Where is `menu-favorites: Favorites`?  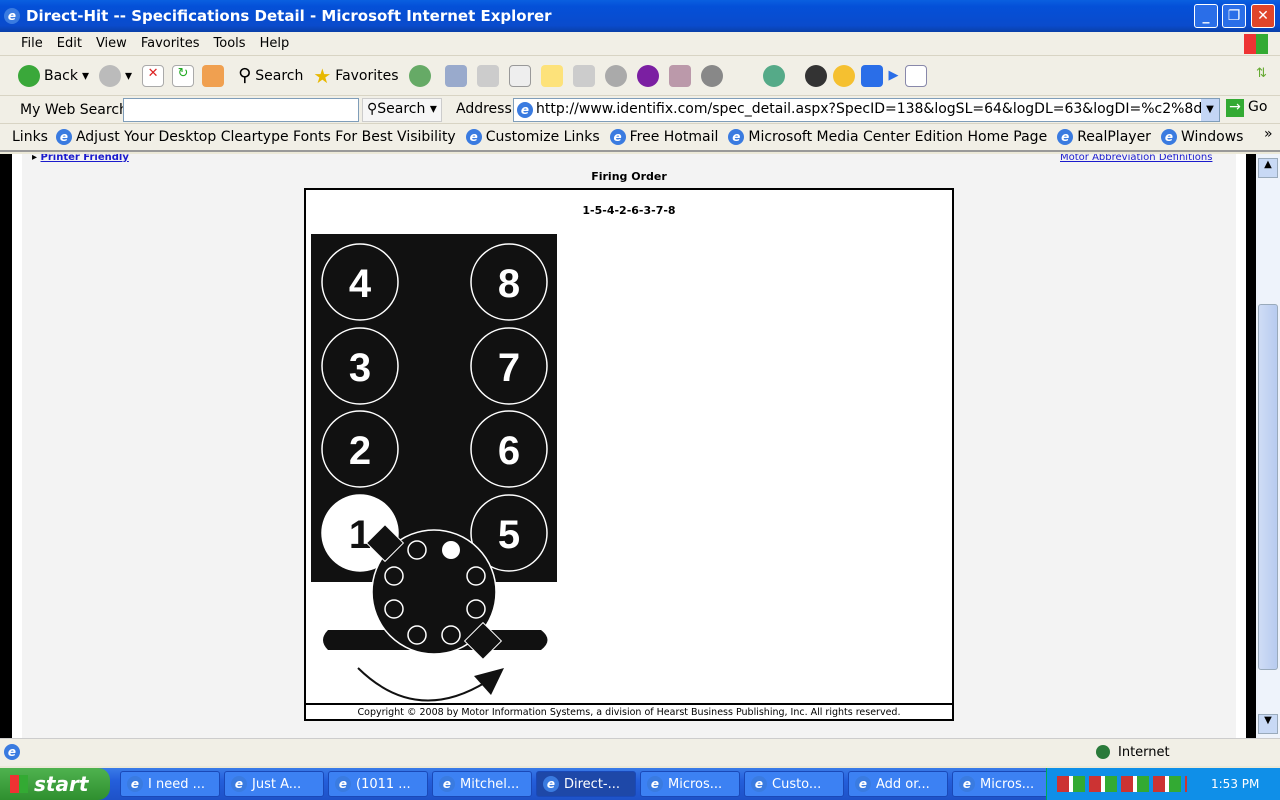 menu-favorites: Favorites is located at coordinates (170, 43).